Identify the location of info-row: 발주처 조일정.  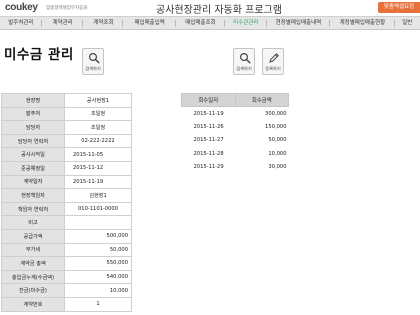
(66, 114).